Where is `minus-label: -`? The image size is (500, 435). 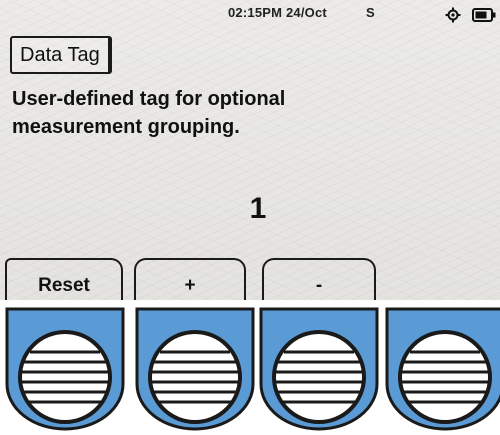 minus-label: - is located at coordinates (319, 285).